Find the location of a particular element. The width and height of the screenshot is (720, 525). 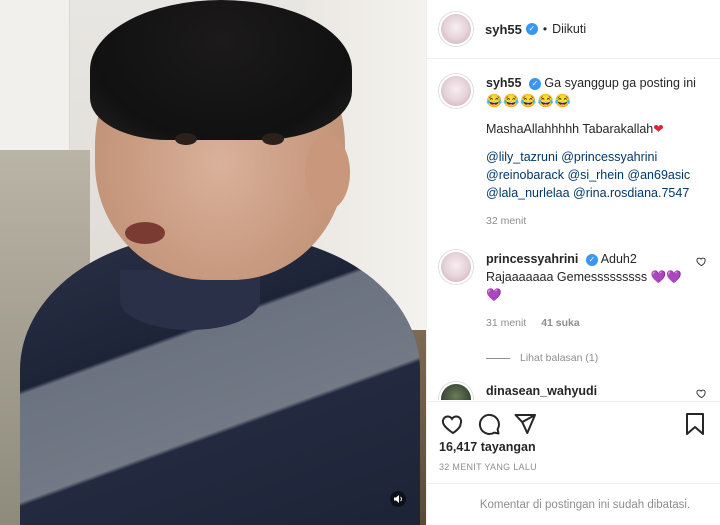

view-replies-button: Lihat balasan (1) is located at coordinates (597, 358).